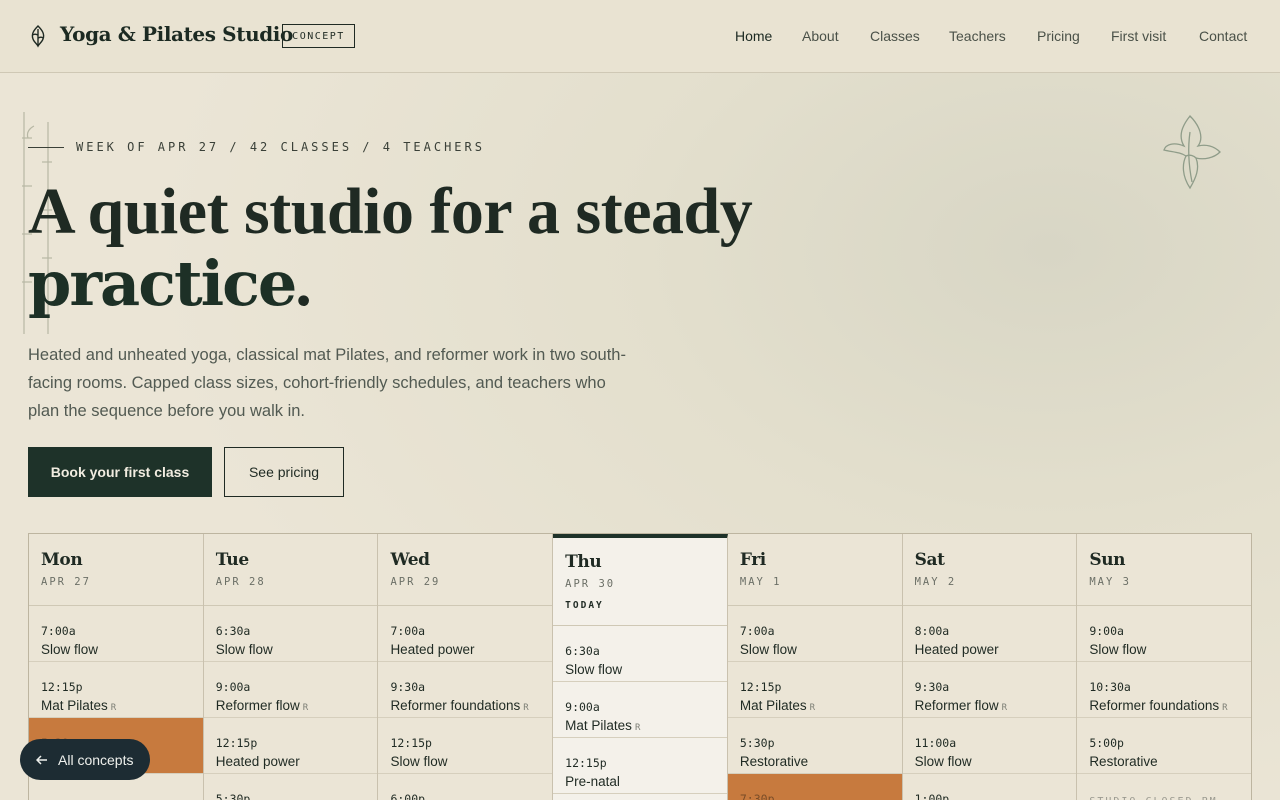  Describe the element at coordinates (240, 582) in the screenshot. I see `day-date: APR 28` at that location.